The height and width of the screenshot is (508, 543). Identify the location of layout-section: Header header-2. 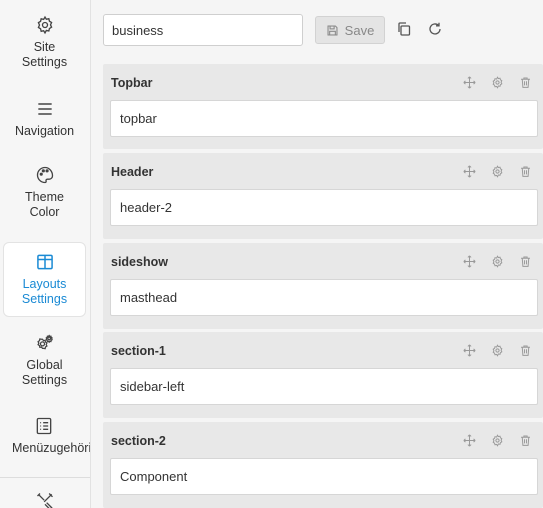
(323, 196).